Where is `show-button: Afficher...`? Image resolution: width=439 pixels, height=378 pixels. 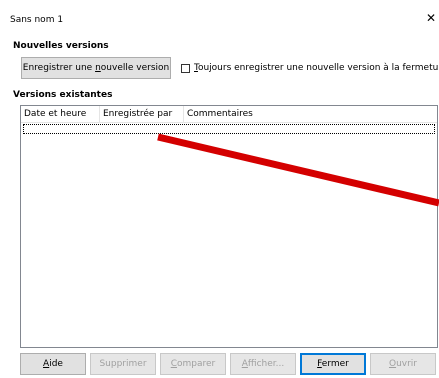 show-button: Afficher... is located at coordinates (263, 364).